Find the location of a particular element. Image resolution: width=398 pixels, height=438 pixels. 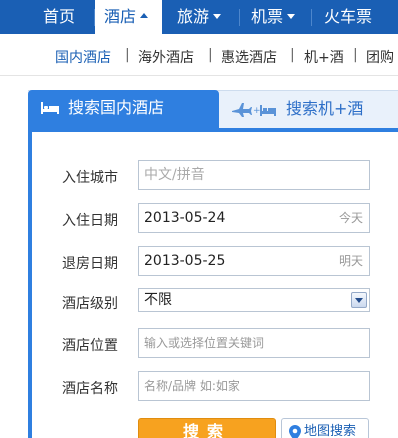

search-button-label: 搜索 is located at coordinates (206, 430).